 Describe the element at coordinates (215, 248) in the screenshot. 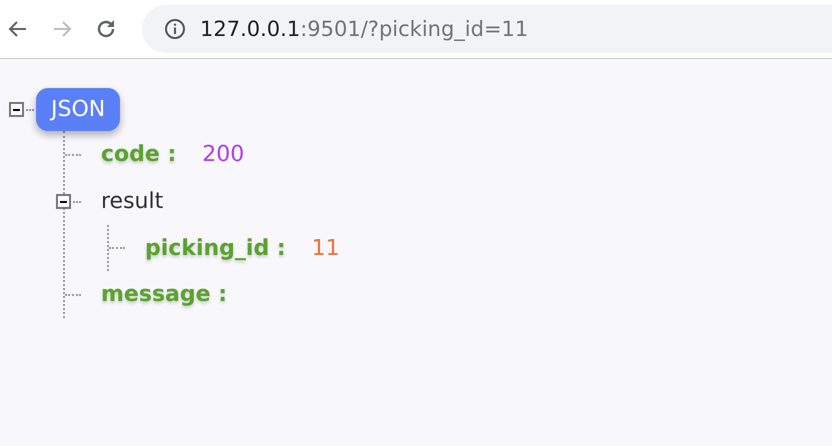

I see `json-key: picking_id :` at that location.